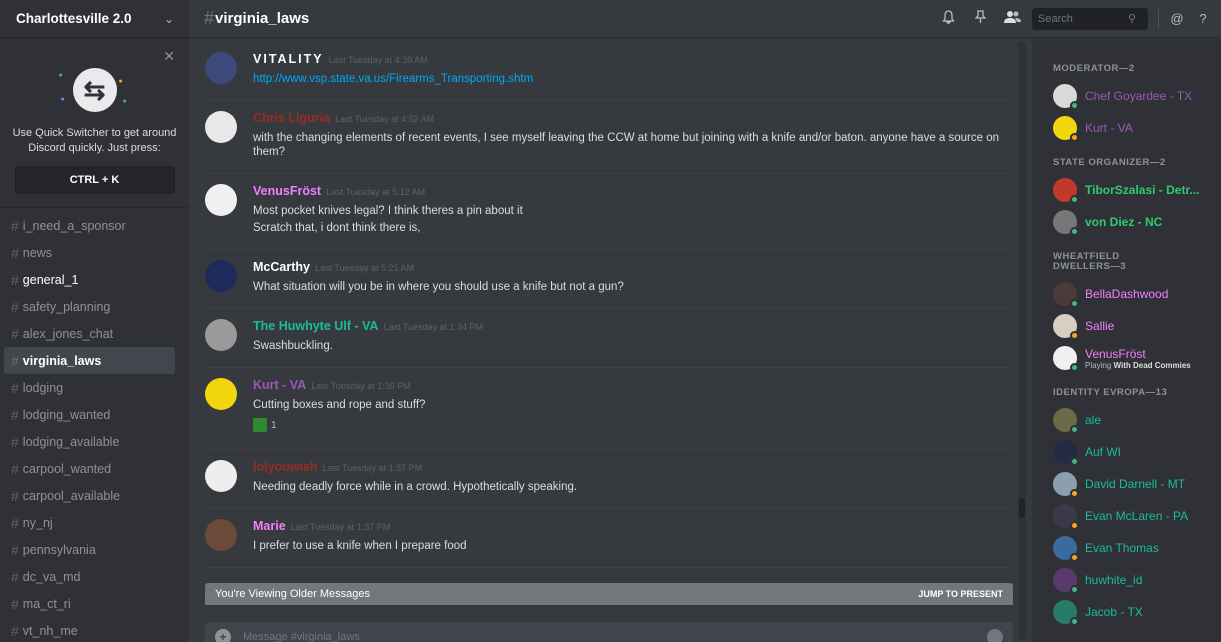 The image size is (1221, 642). I want to click on scrollbar-track, so click(1022, 341).